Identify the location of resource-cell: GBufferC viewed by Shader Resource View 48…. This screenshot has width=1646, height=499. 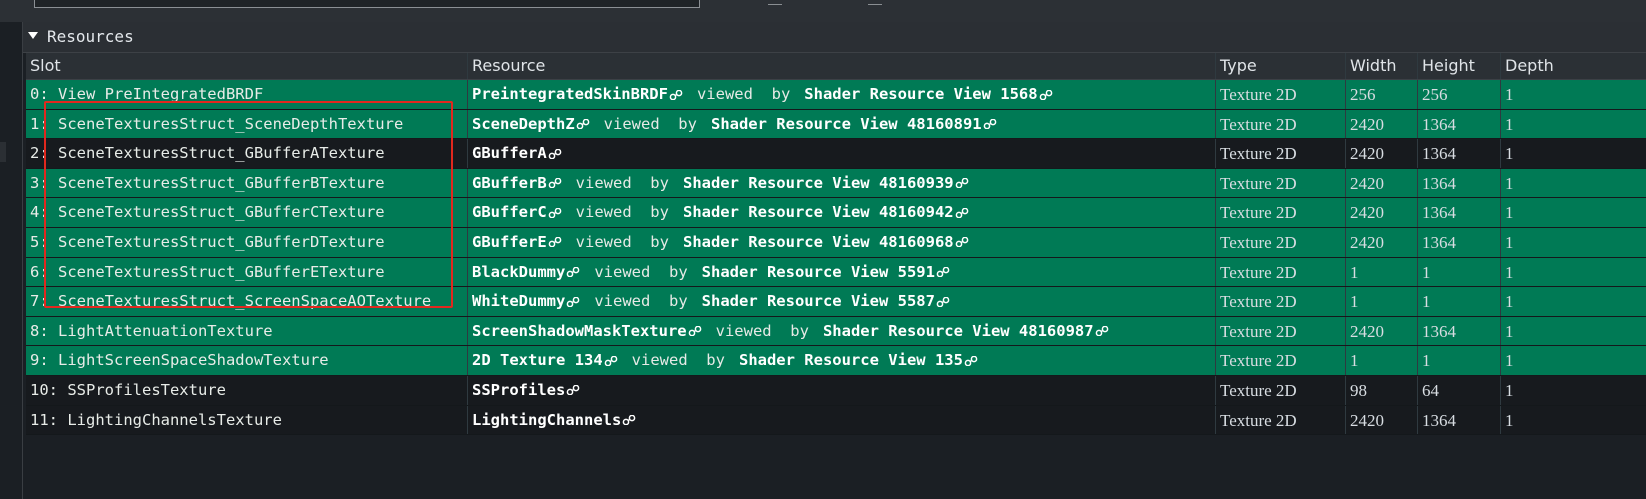
(842, 212).